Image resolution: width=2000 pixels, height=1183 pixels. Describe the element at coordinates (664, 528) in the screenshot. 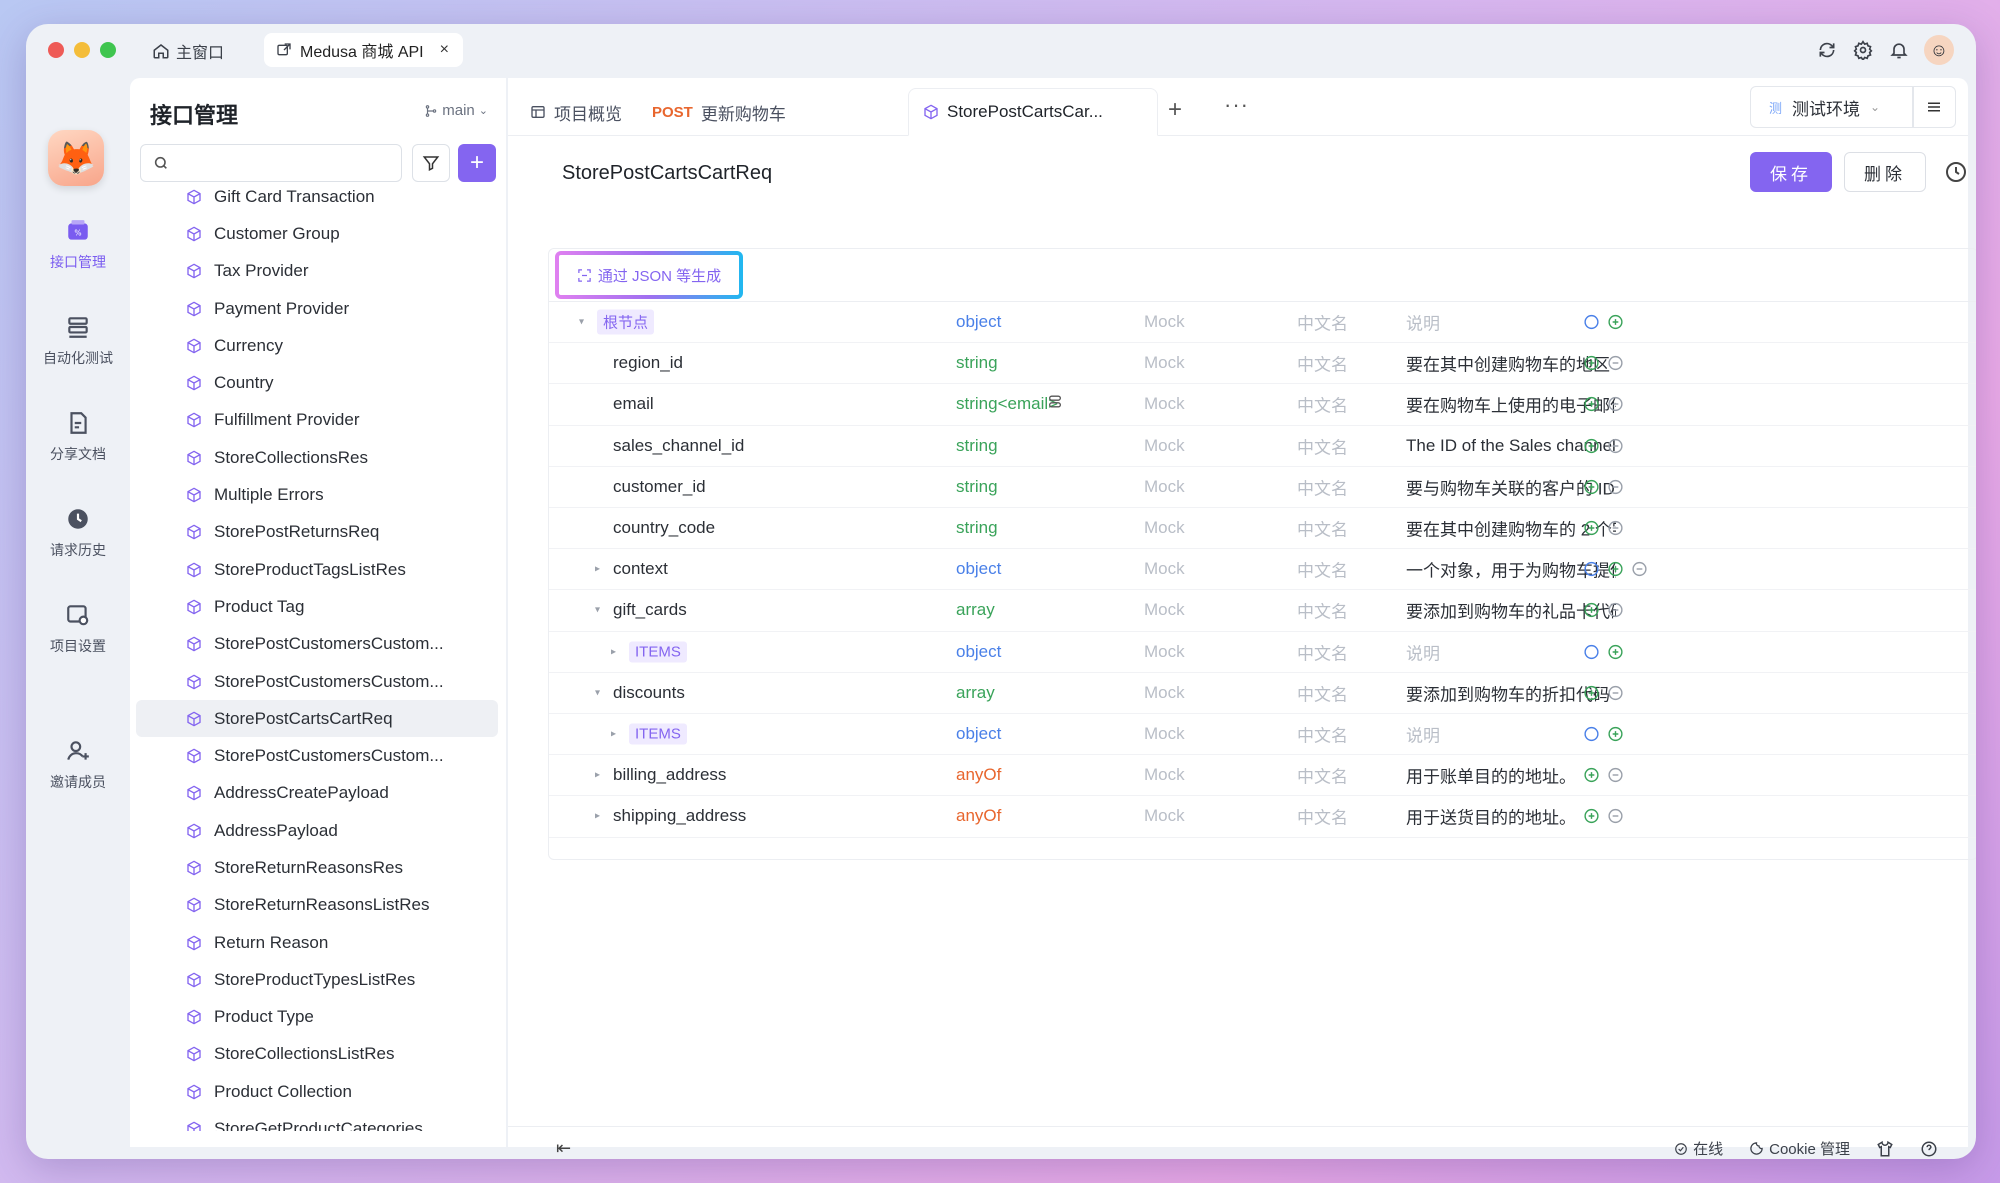

I see `field-name: country_code` at that location.